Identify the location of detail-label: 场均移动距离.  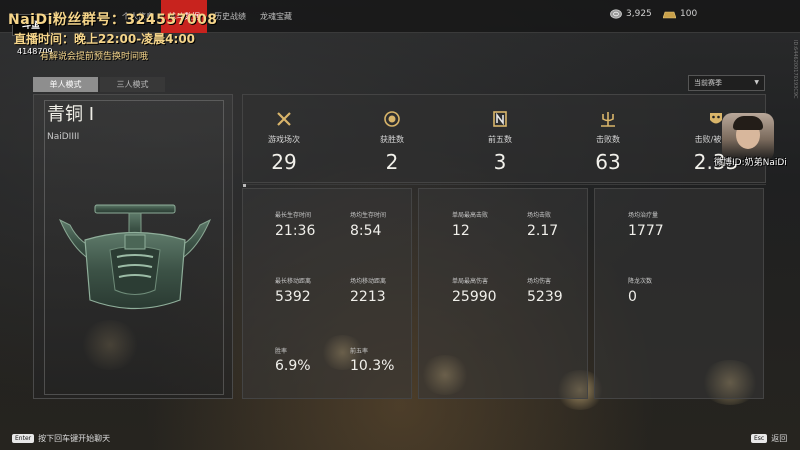
(368, 281).